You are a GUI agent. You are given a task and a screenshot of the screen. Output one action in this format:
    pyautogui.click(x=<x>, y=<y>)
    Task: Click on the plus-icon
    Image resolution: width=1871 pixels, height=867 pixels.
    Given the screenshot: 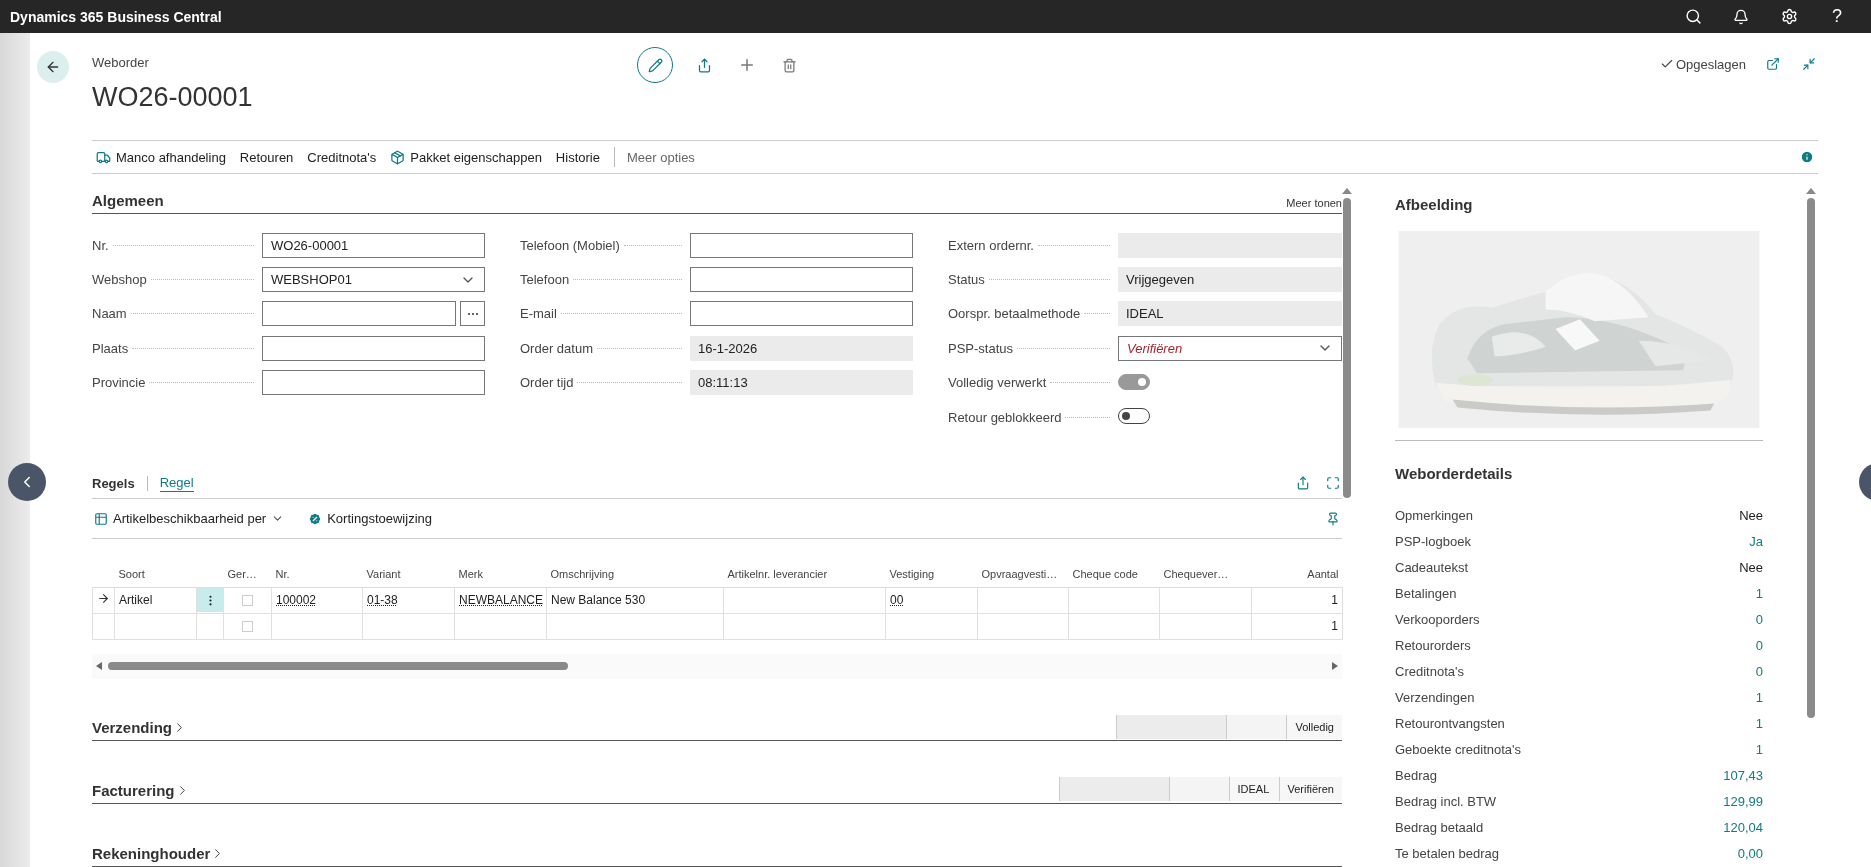 What is the action you would take?
    pyautogui.click(x=747, y=65)
    